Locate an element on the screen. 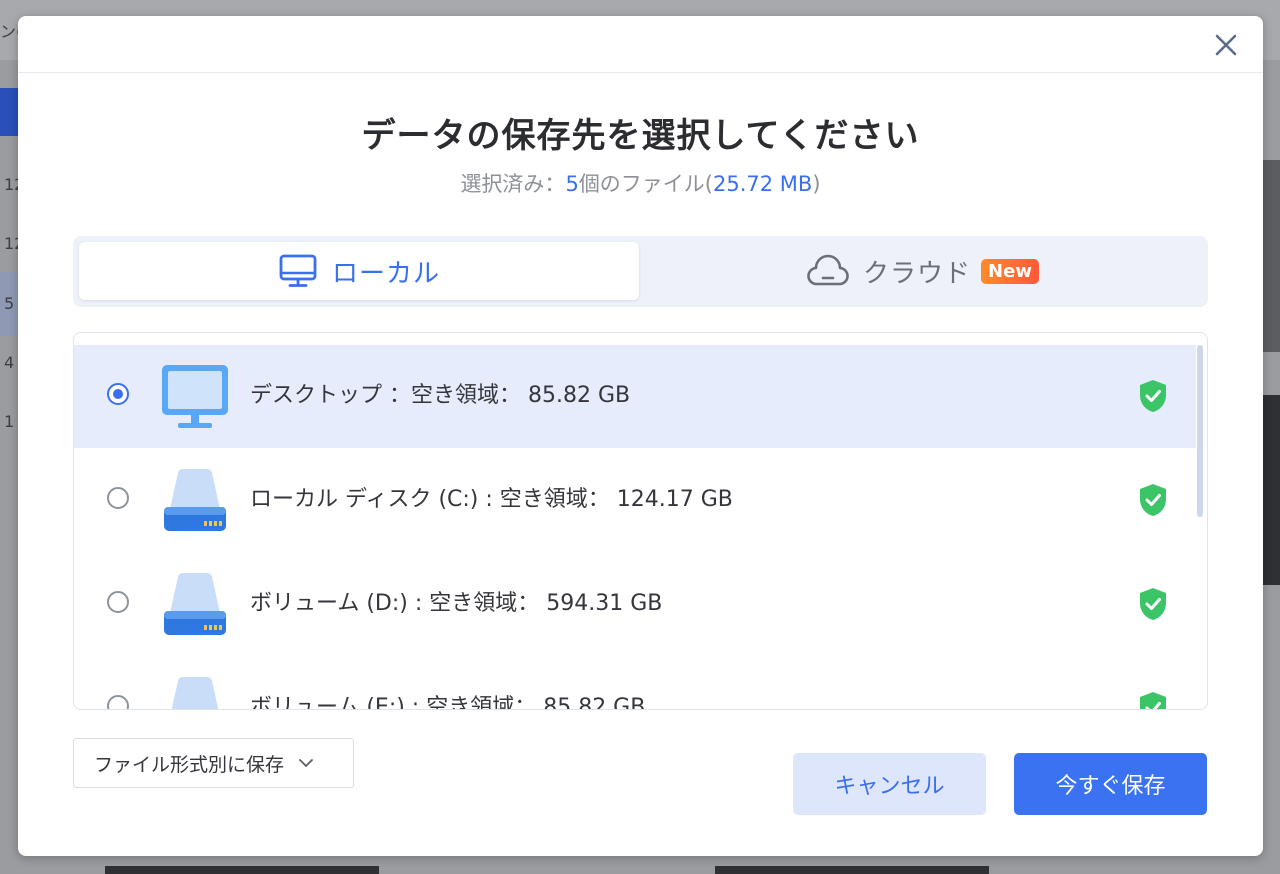 Image resolution: width=1280 pixels, height=874 pixels. dialog-title: データの保存先を選択してください is located at coordinates (640, 136).